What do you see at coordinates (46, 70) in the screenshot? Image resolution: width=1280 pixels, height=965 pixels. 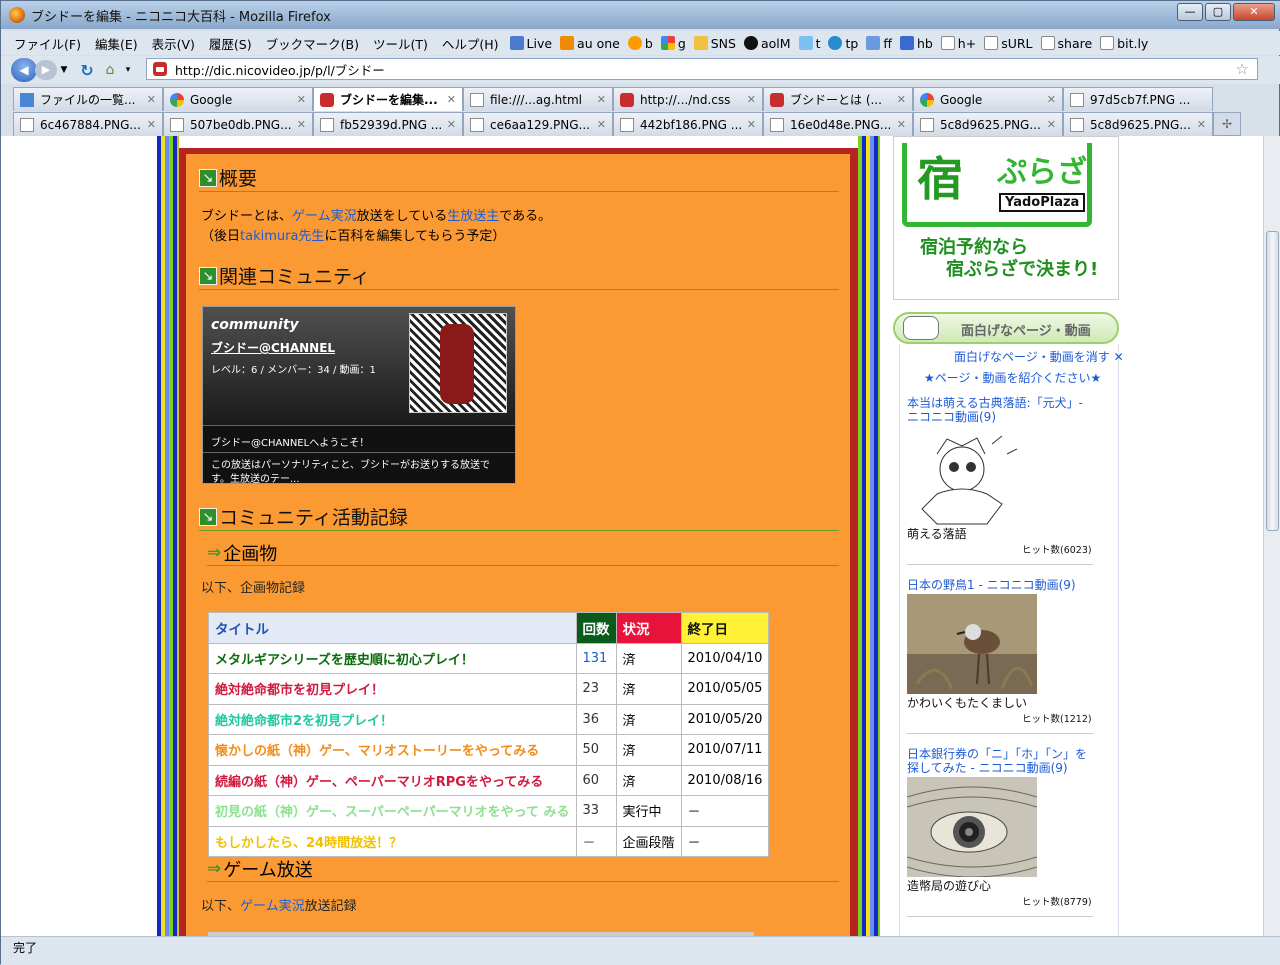 I see `forward-button: ▶` at bounding box center [46, 70].